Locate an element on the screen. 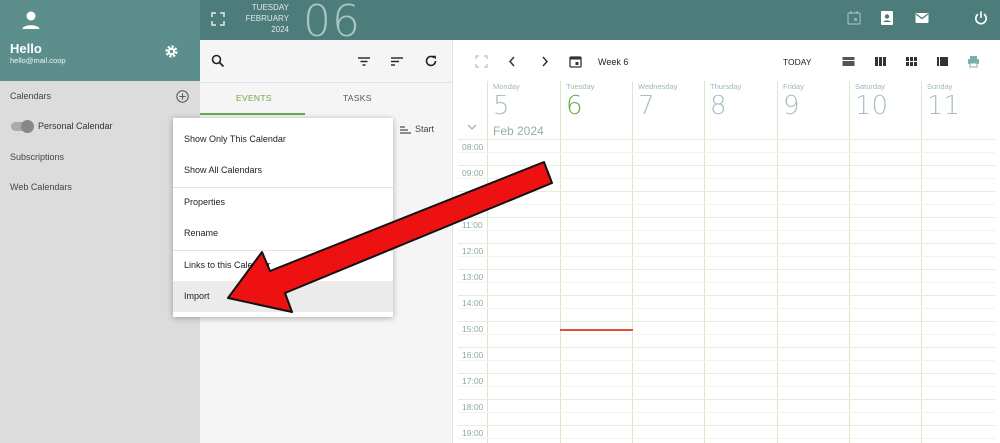  refresh-icon is located at coordinates (431, 61).